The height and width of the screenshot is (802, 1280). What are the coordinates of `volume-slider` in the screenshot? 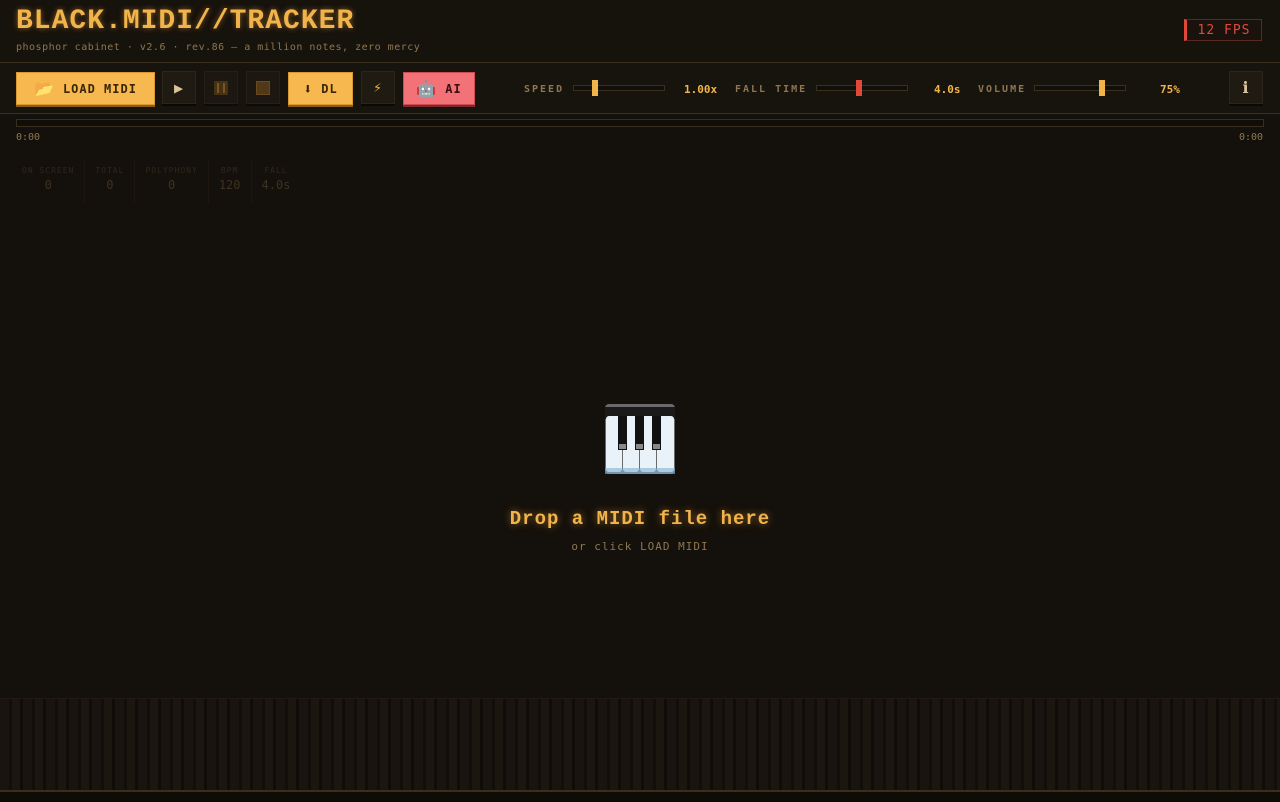 It's located at (1080, 88).